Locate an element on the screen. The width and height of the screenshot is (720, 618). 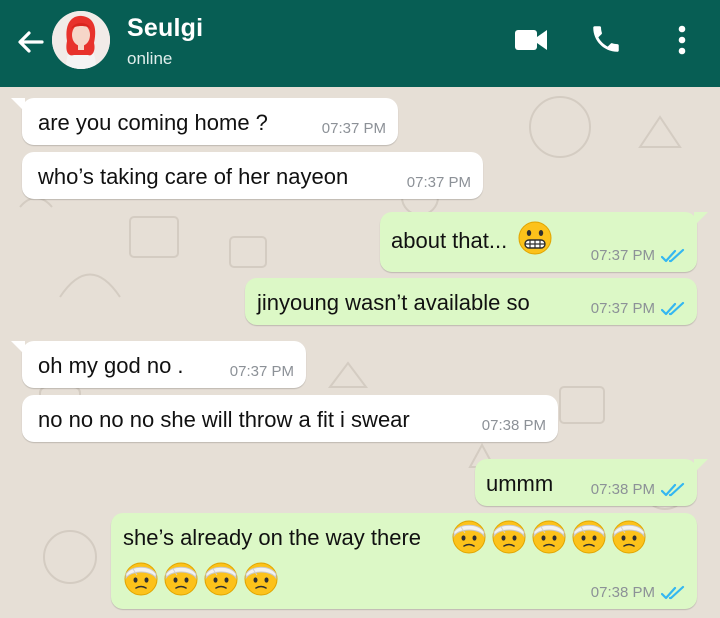
message-text: no no no no she will throw a fit i swear is located at coordinates (224, 419).